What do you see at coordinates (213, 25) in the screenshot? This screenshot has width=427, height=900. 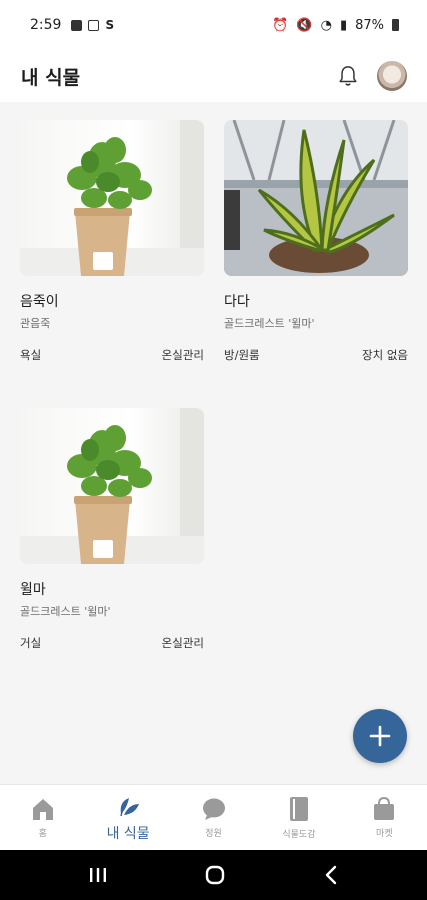 I see `status-bar: 2:59 S ⏰ 🔇 ◔ ▮ 87%` at bounding box center [213, 25].